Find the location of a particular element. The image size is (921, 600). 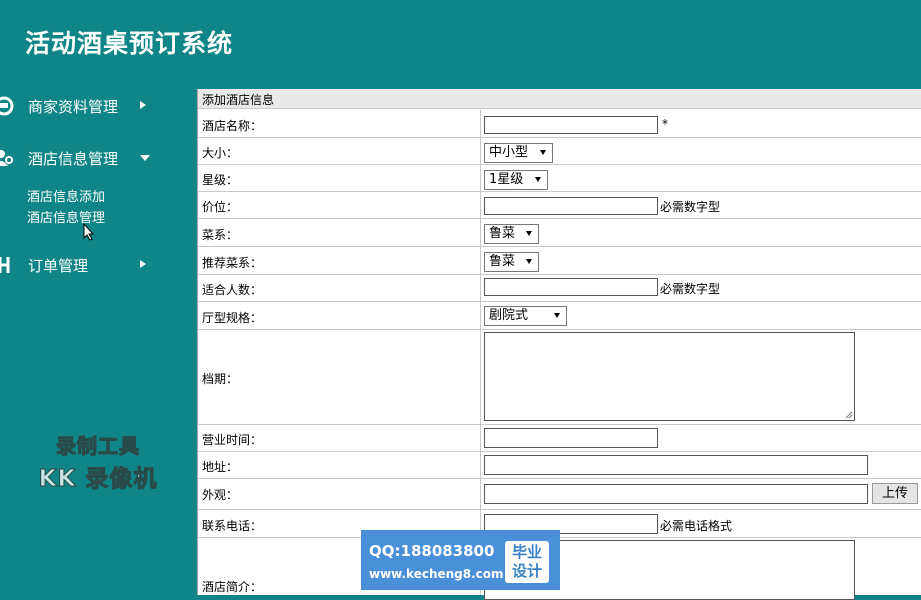

row-hotel-name: 酒店名称： * is located at coordinates (559, 124).